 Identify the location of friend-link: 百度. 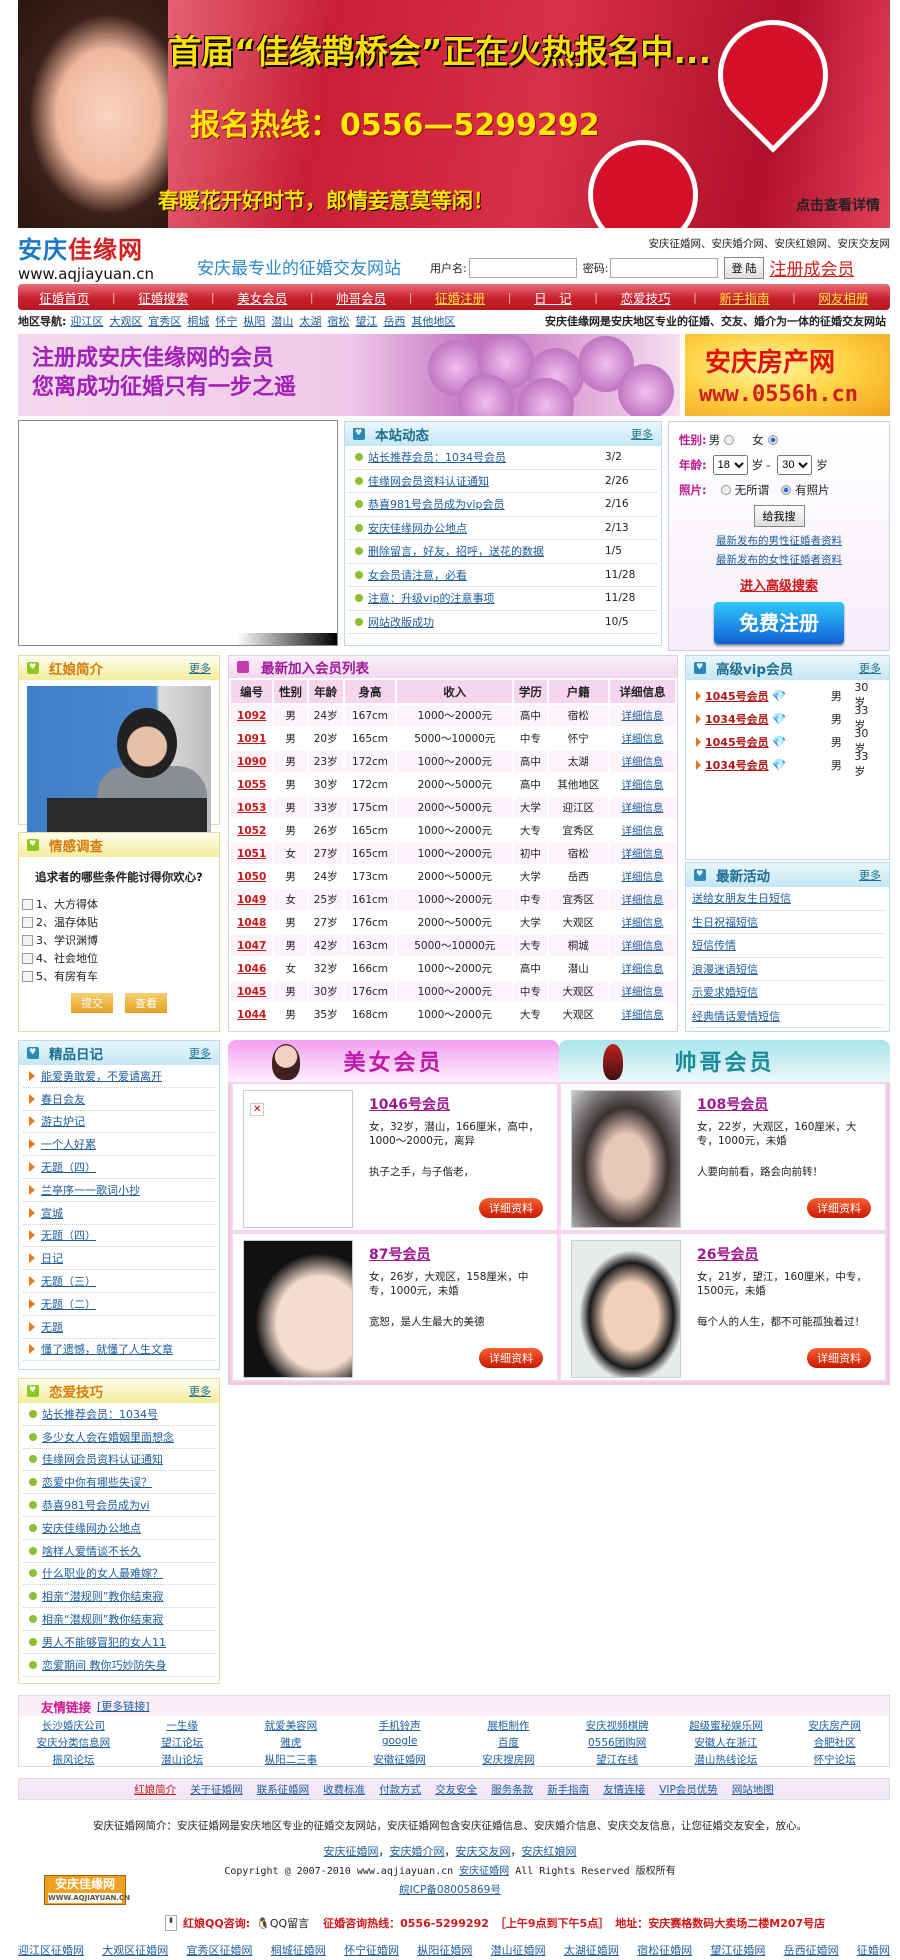
(508, 1742).